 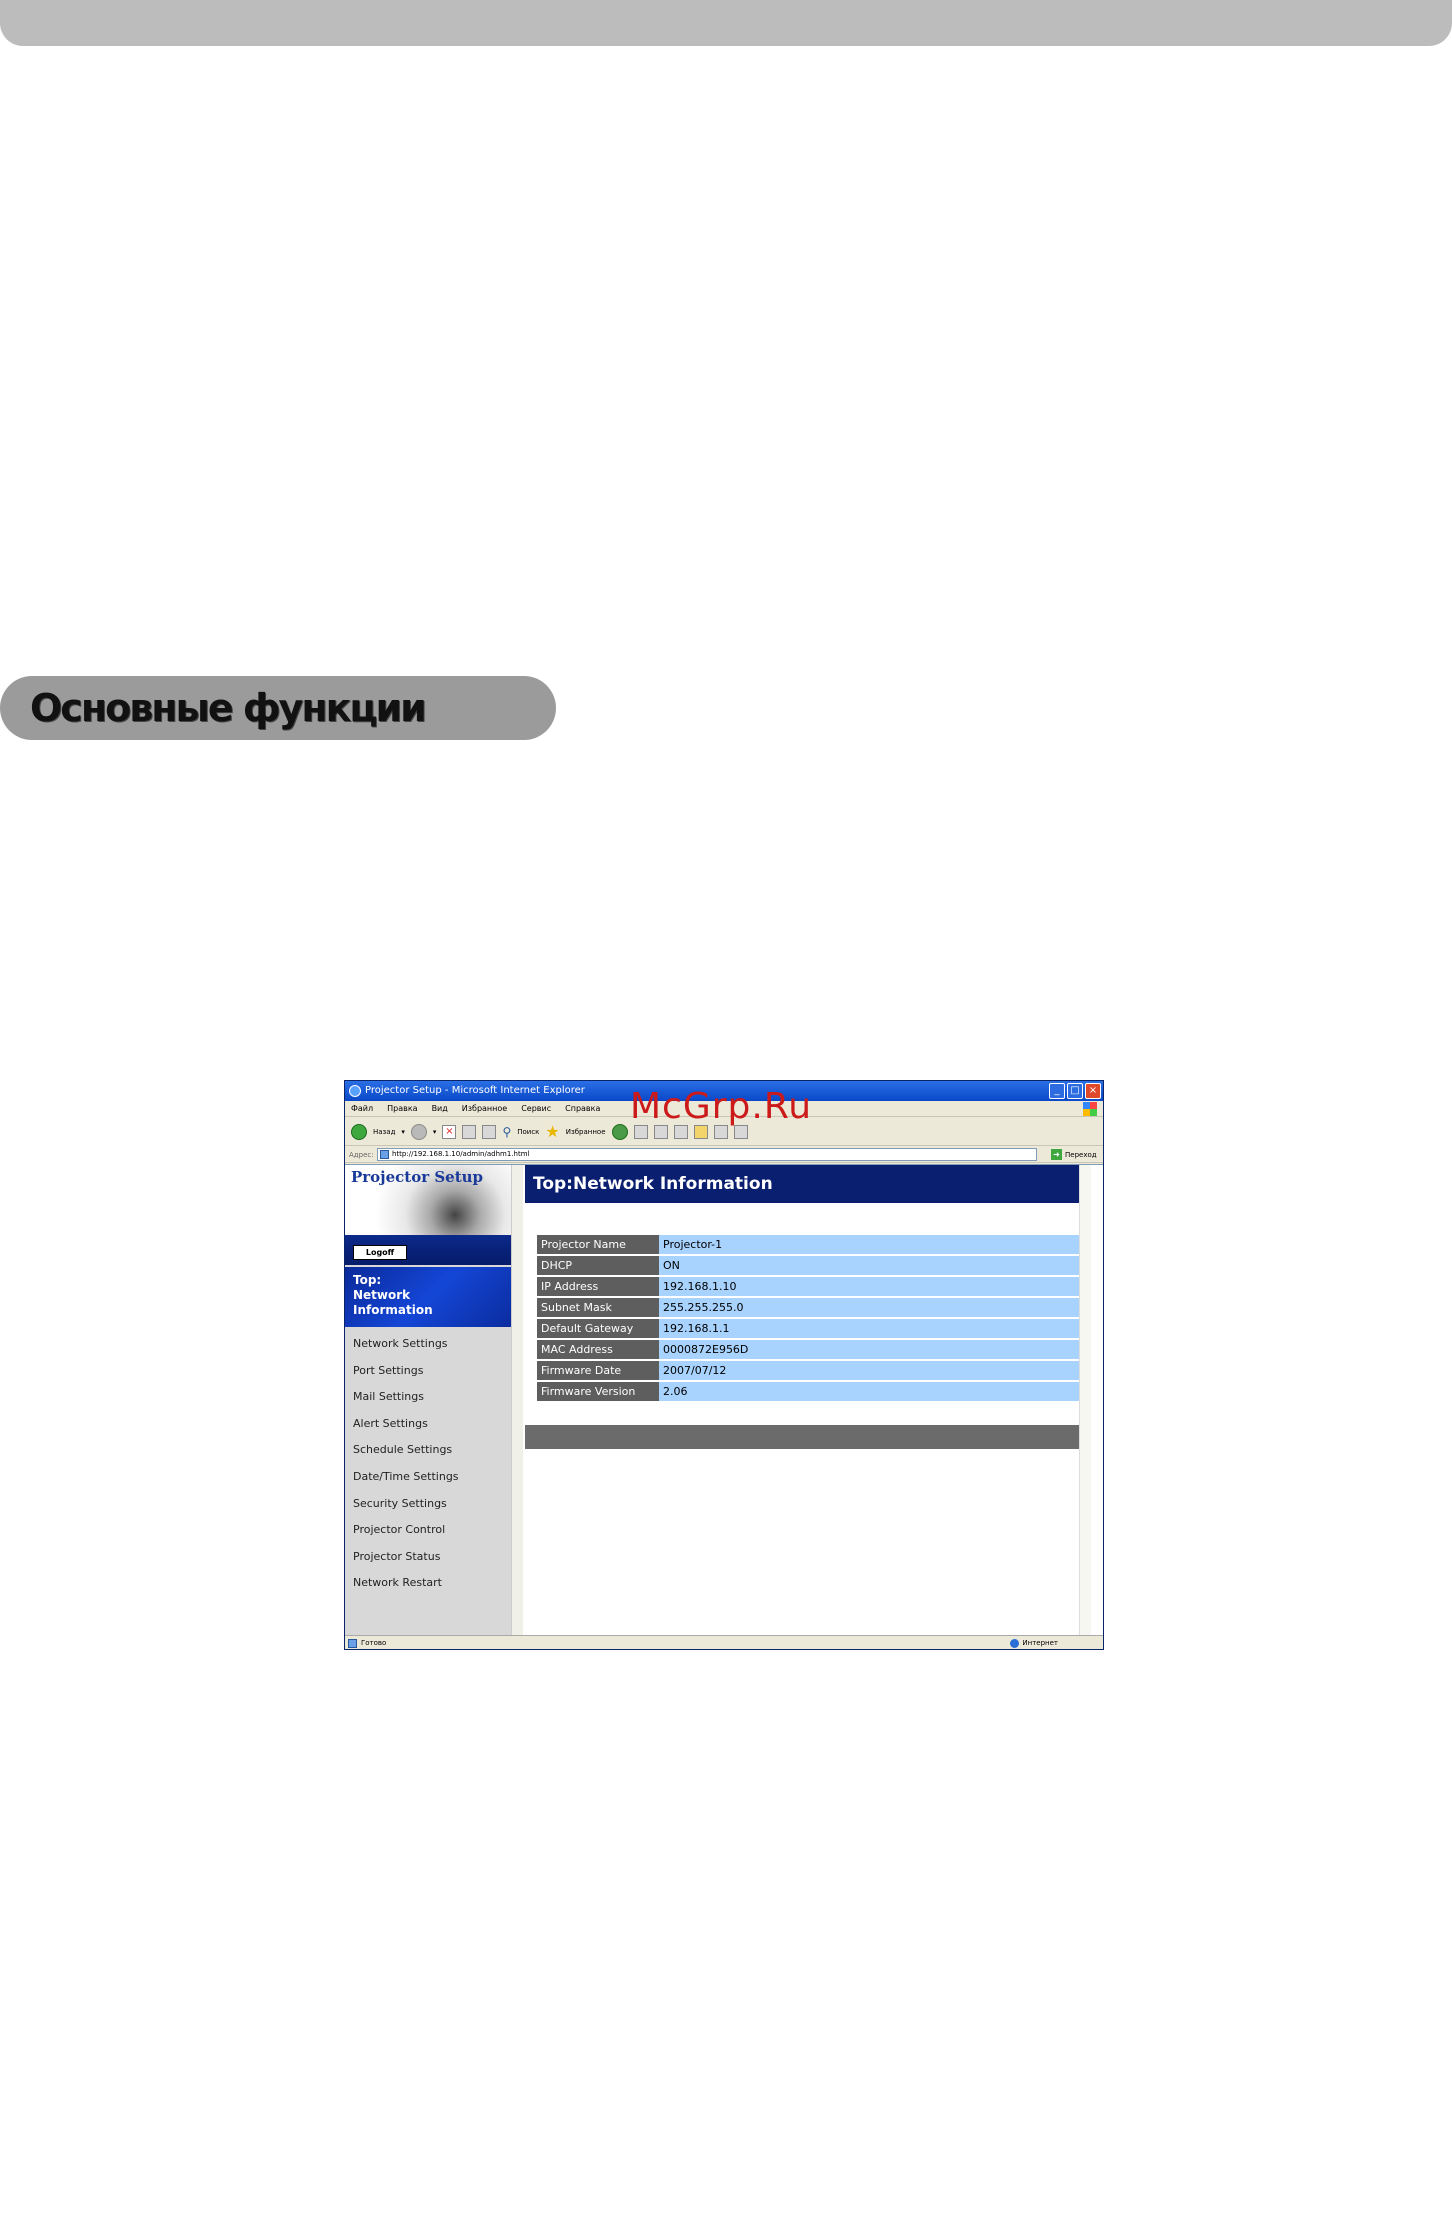 I want to click on info-value: 192.168.1.1, so click(x=873, y=1328).